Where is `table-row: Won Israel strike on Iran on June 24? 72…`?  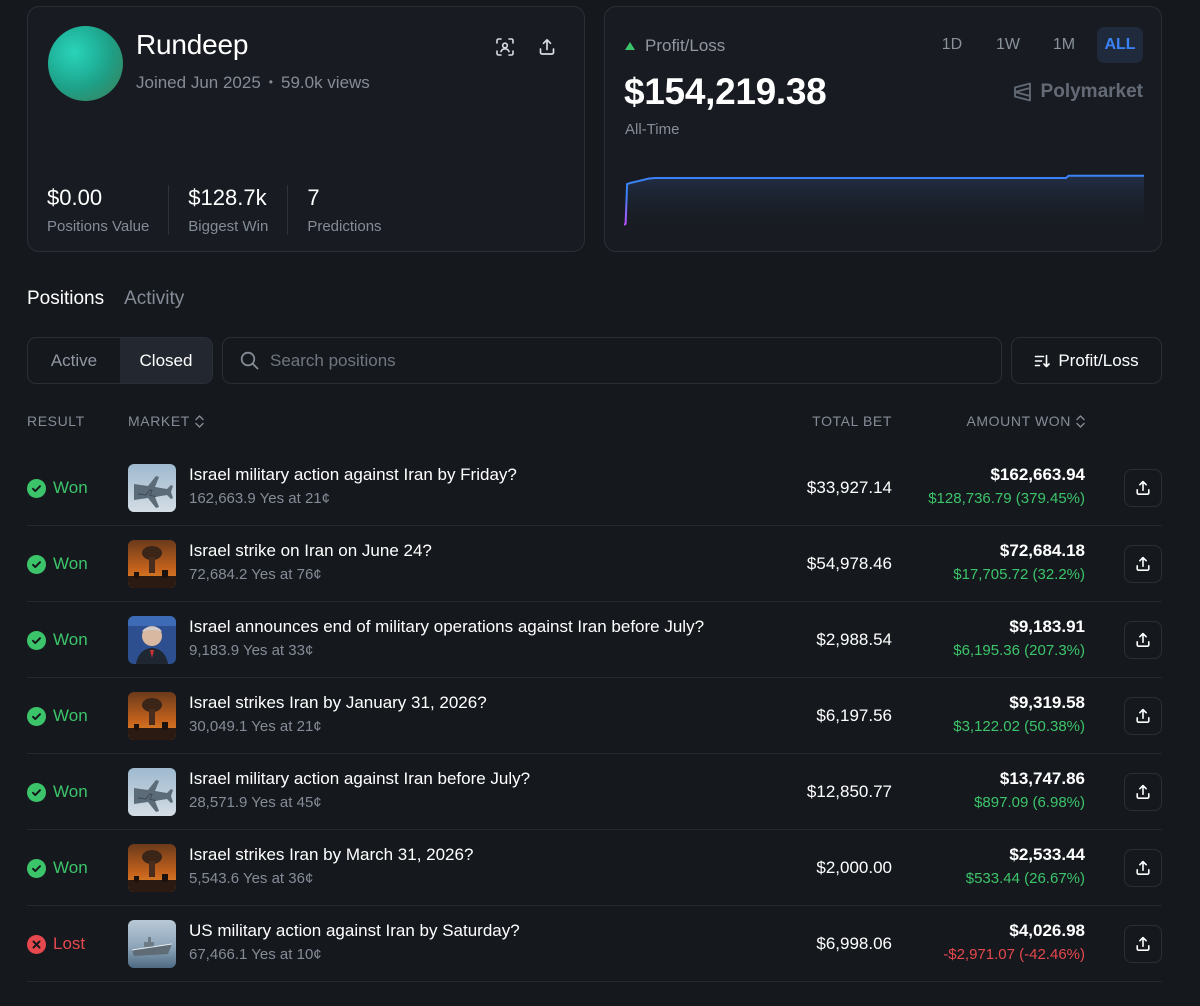 table-row: Won Israel strike on Iran on June 24? 72… is located at coordinates (594, 564).